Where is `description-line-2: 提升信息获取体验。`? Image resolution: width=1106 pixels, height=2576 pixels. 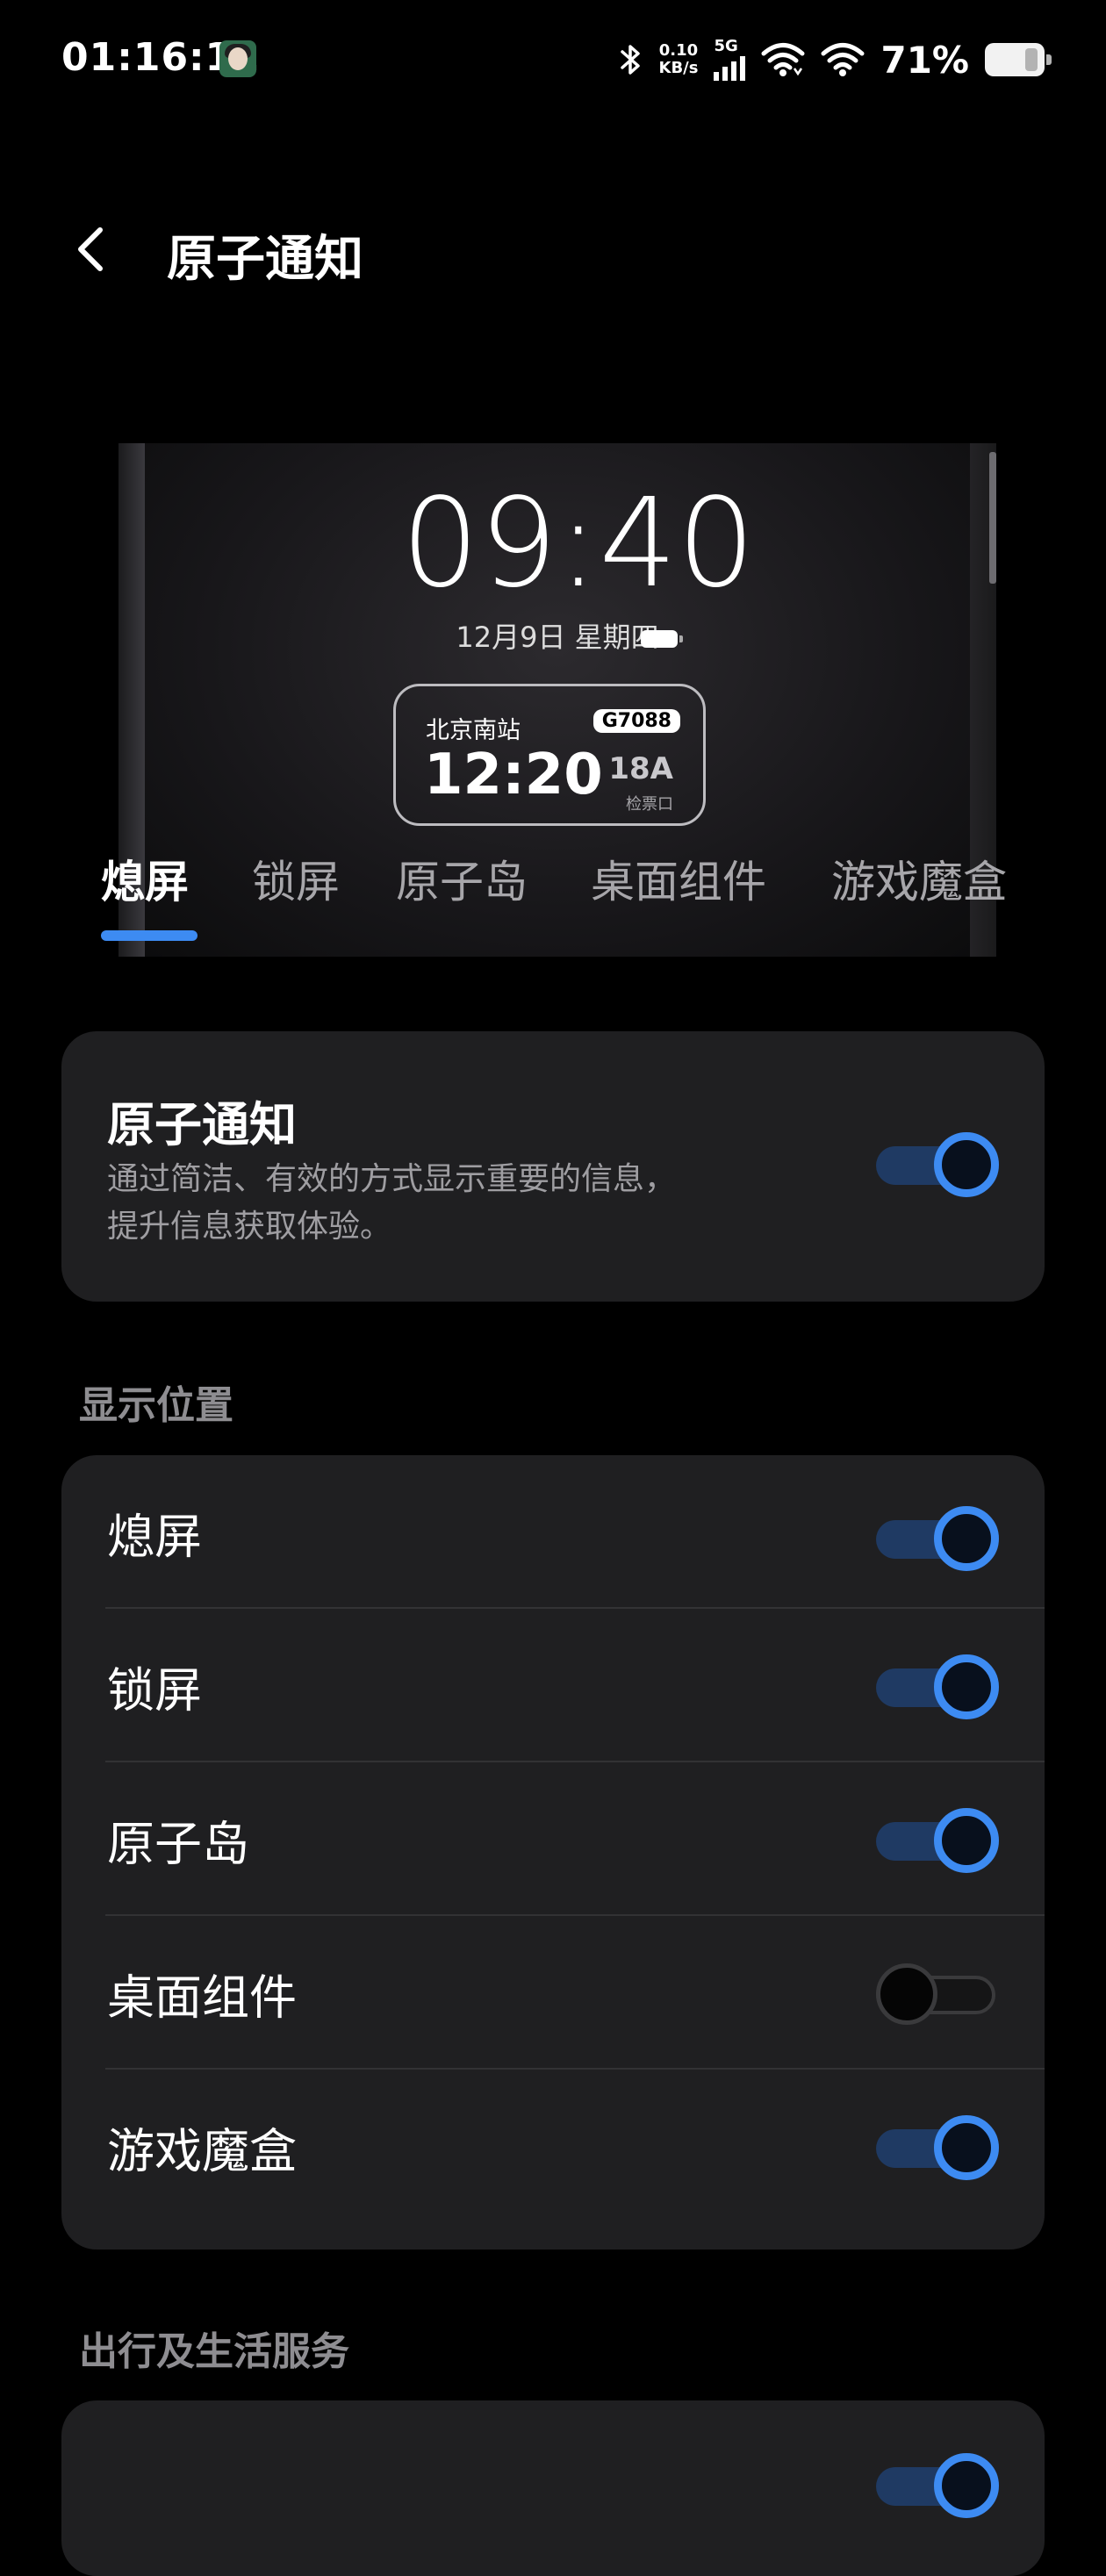
description-line-2: 提升信息获取体验。 is located at coordinates (249, 1227).